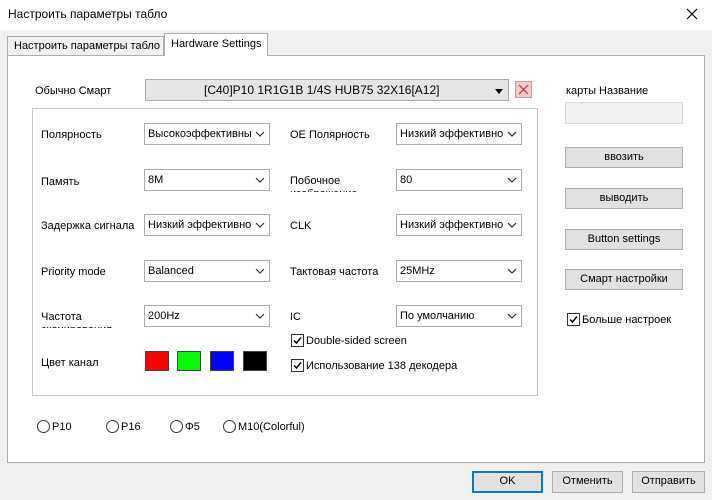 This screenshot has height=500, width=712. What do you see at coordinates (301, 226) in the screenshot?
I see `clk-label: CLK` at bounding box center [301, 226].